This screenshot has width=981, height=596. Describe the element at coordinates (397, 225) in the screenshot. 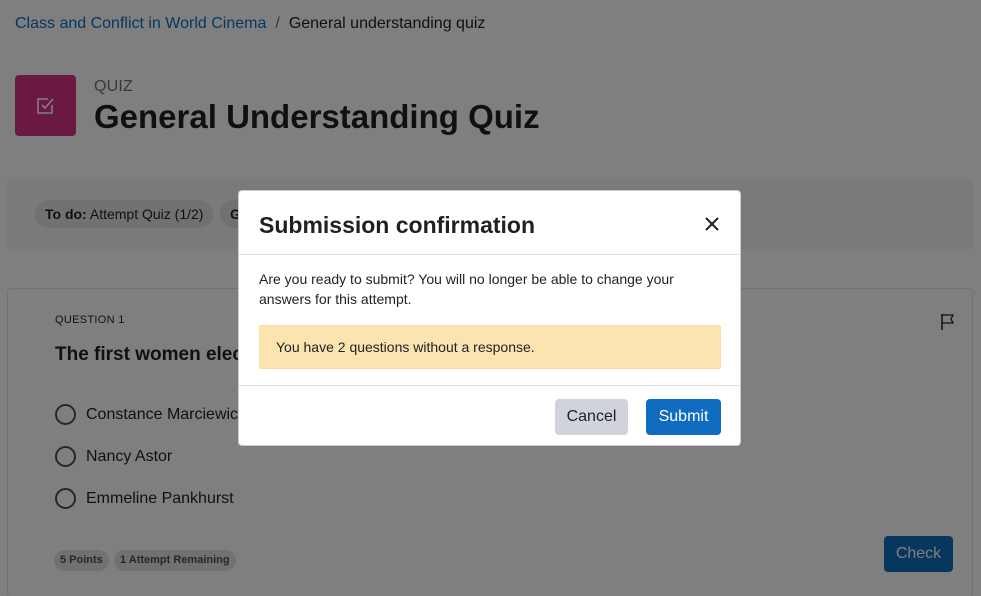

I see `modal-title: Submission confirmation` at that location.